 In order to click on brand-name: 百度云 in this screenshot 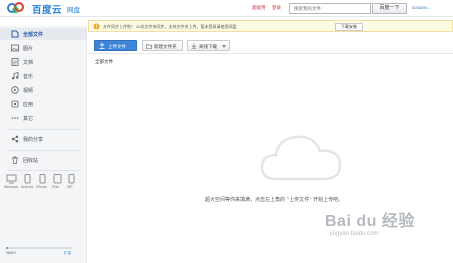, I will do `click(47, 10)`.